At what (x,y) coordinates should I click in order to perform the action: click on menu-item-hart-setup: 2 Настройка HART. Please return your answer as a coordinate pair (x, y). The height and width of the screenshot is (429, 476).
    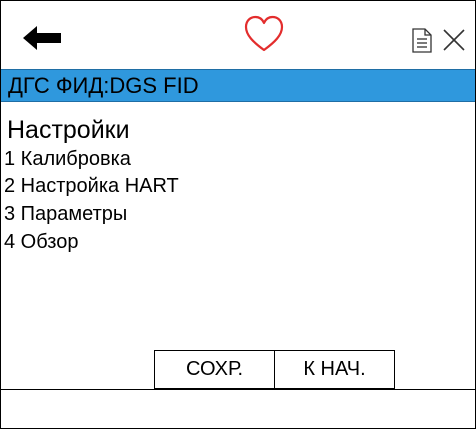
    Looking at the image, I should click on (91, 186).